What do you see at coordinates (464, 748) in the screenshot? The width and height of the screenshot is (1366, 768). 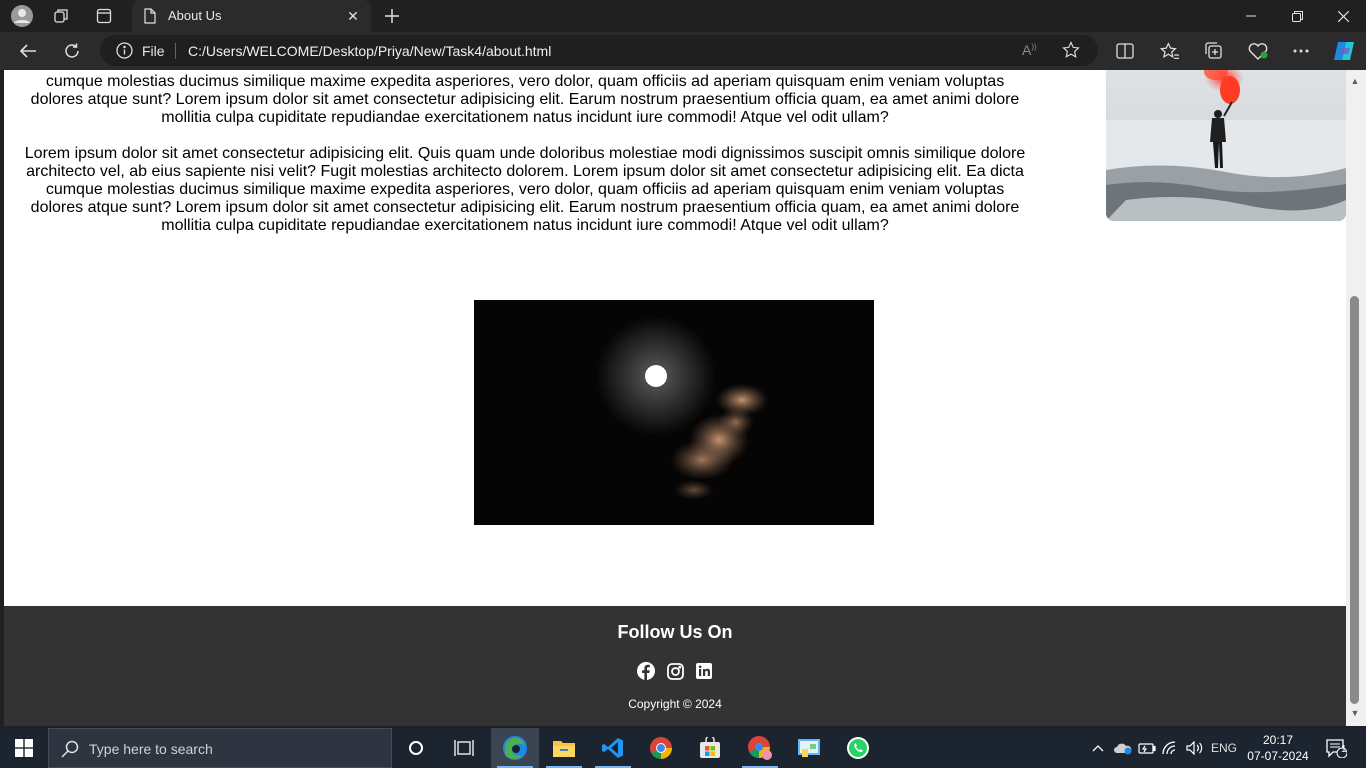 I see `task-view-icon` at bounding box center [464, 748].